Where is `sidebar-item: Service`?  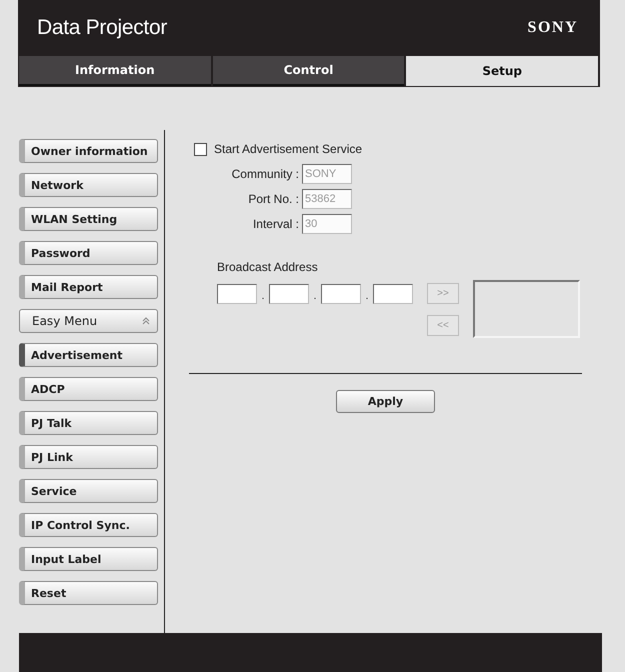 sidebar-item: Service is located at coordinates (88, 491).